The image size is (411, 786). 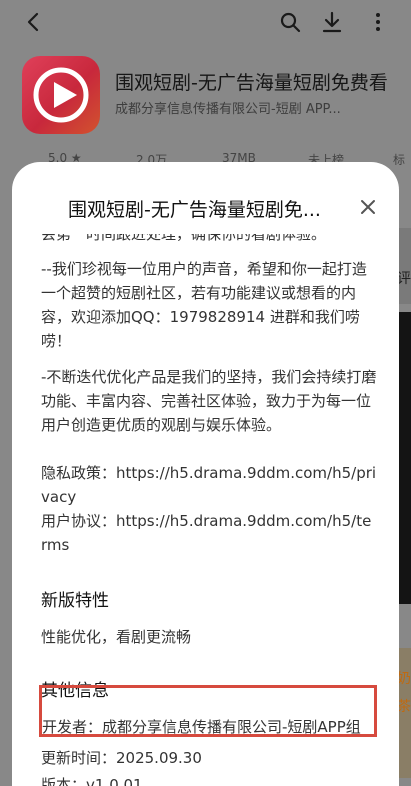 What do you see at coordinates (205, 22) in the screenshot?
I see `top-bar` at bounding box center [205, 22].